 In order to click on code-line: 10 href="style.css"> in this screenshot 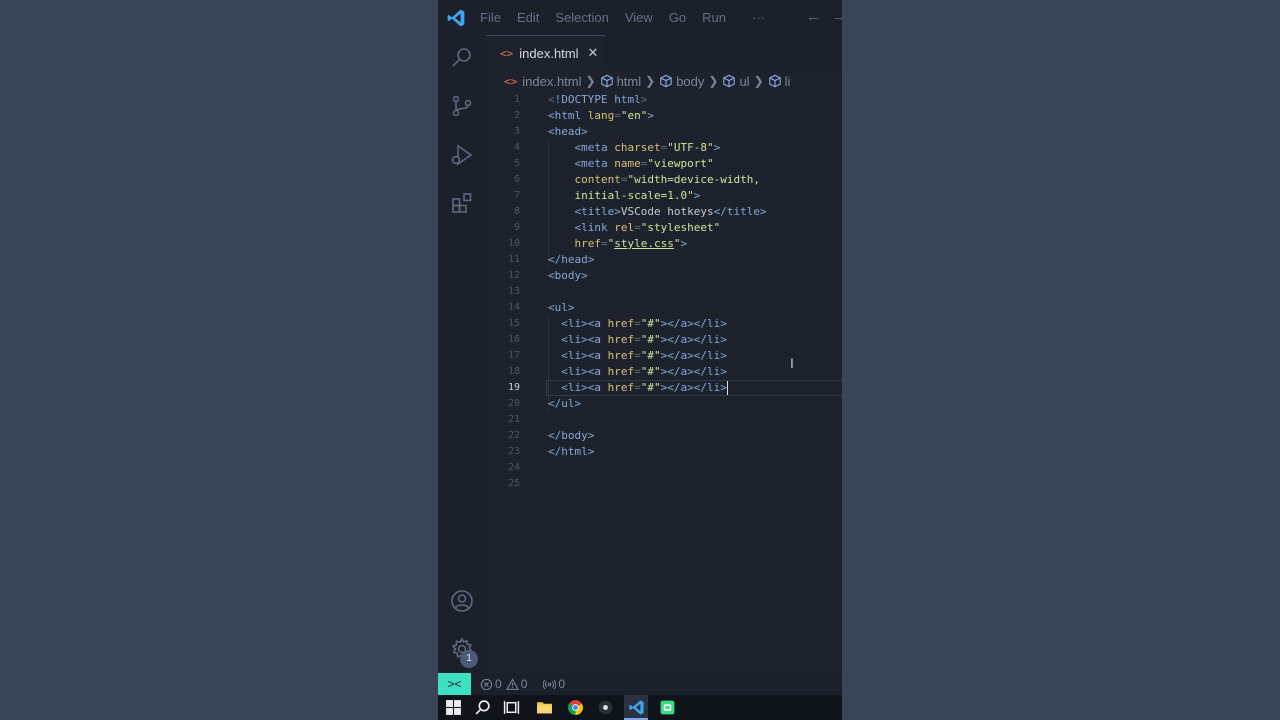, I will do `click(664, 244)`.